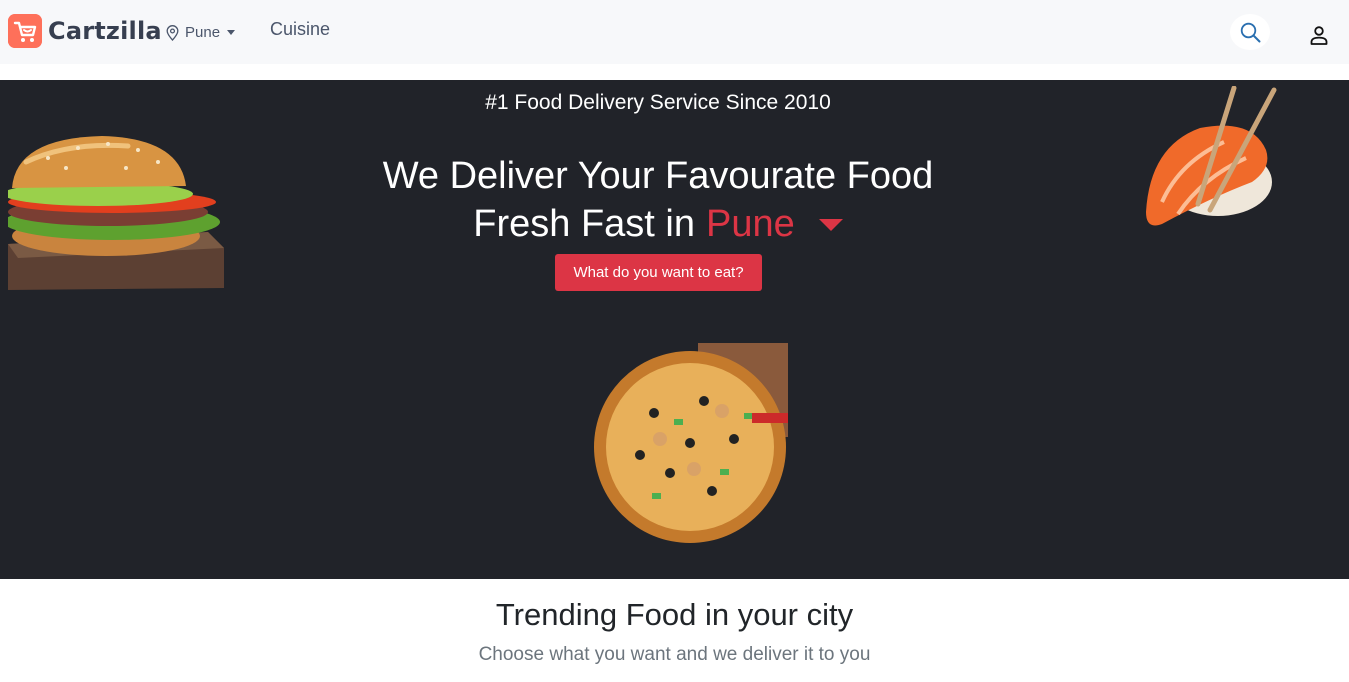 This screenshot has width=1349, height=682. Describe the element at coordinates (105, 31) in the screenshot. I see `brand-name: Cartzilla` at that location.